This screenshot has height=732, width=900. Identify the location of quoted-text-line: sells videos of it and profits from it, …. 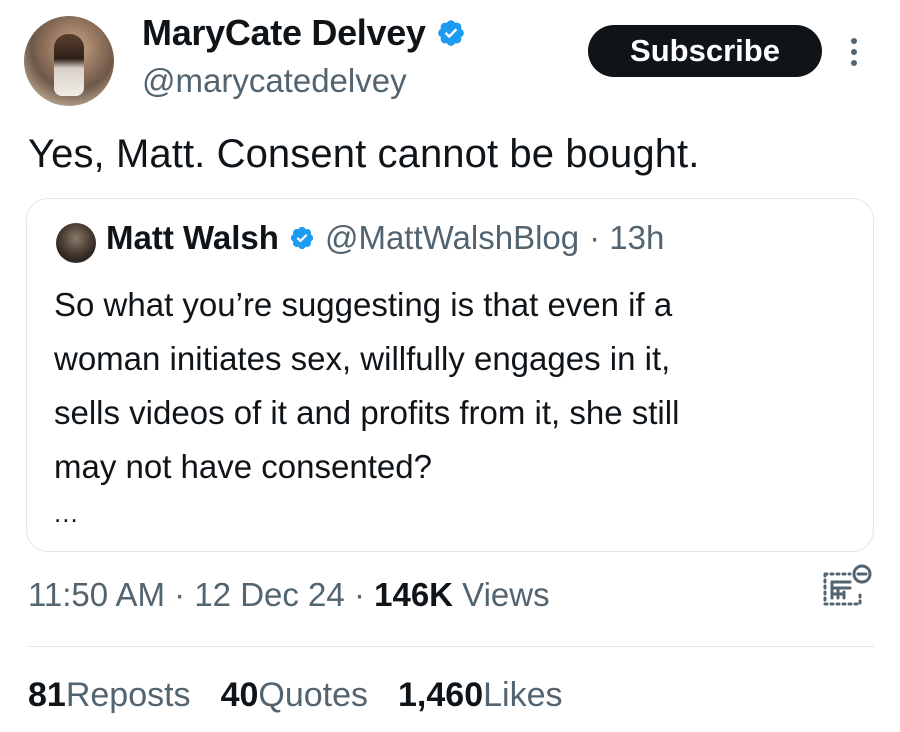
(367, 412).